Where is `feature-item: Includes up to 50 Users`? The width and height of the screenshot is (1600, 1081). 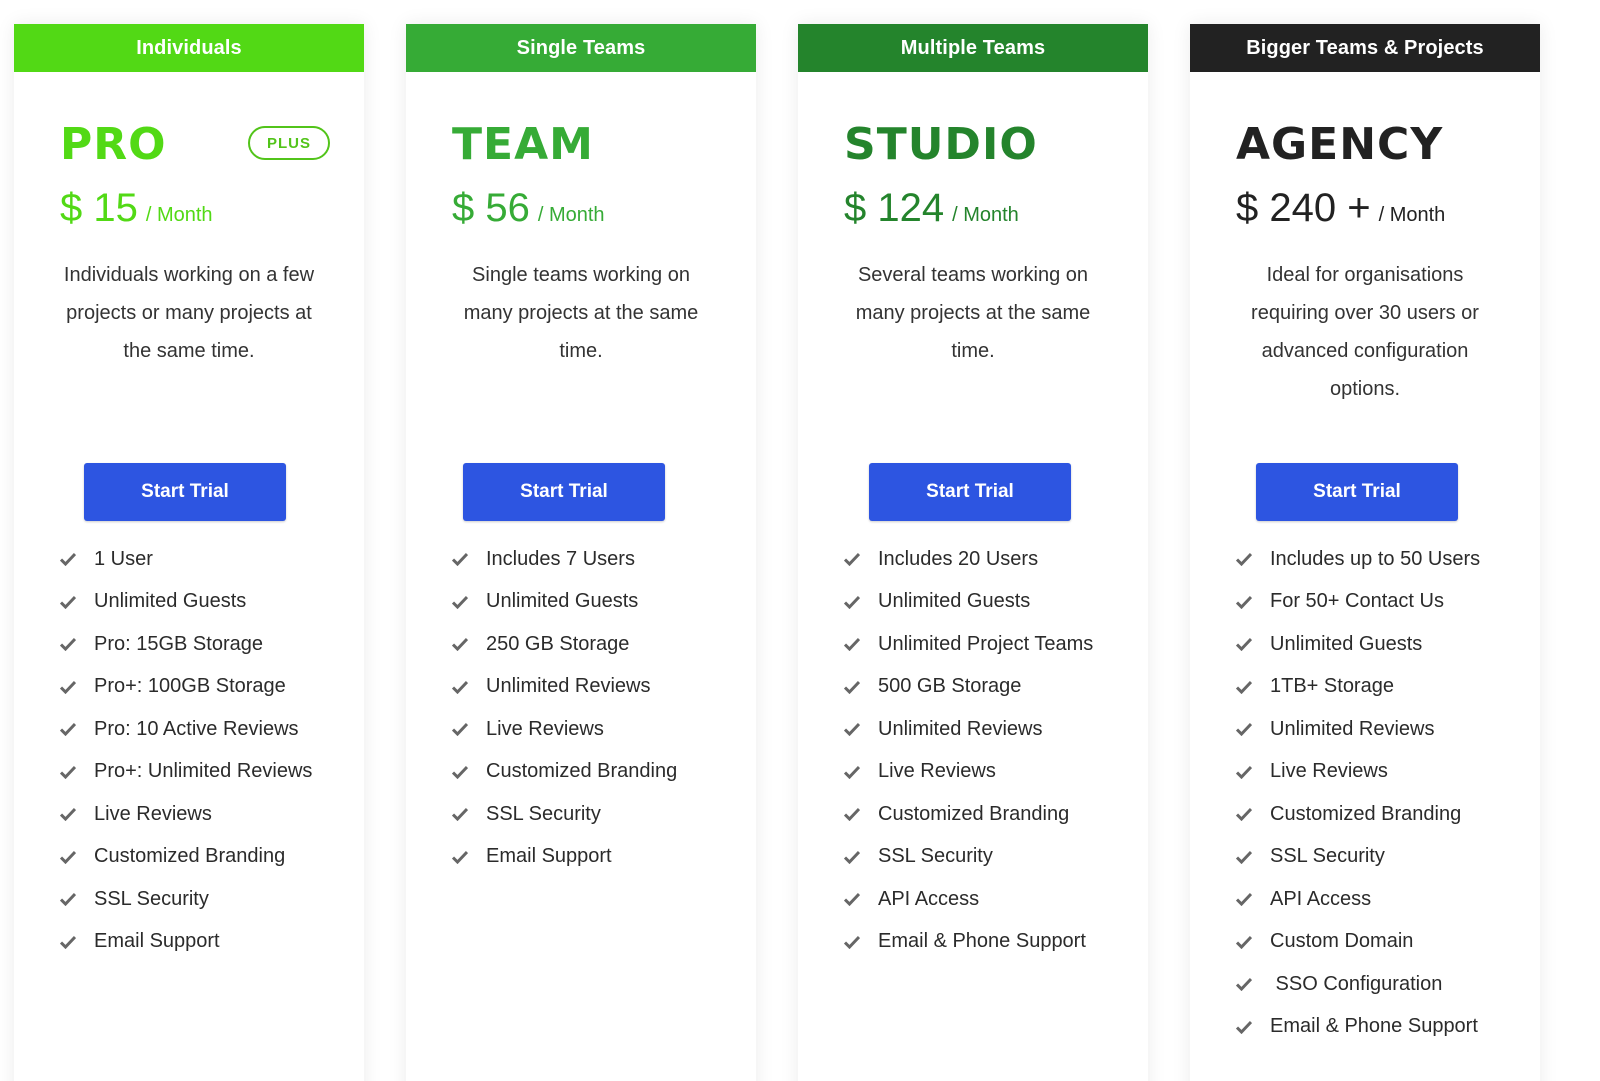 feature-item: Includes up to 50 Users is located at coordinates (1358, 559).